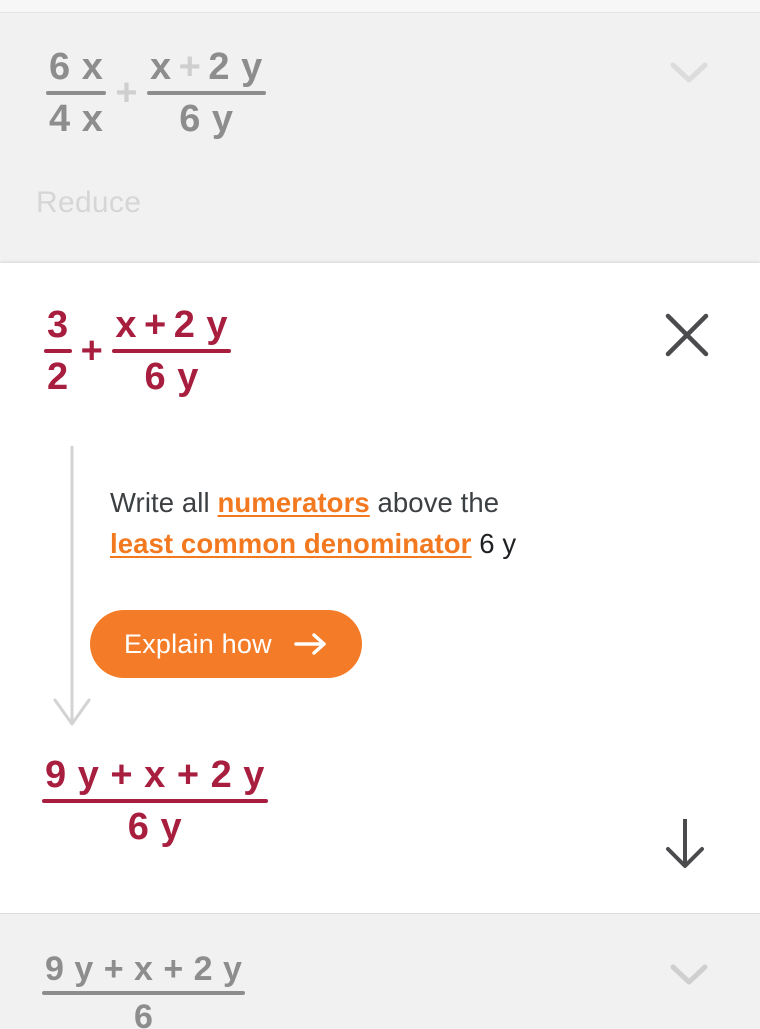 This screenshot has width=760, height=1029. What do you see at coordinates (171, 325) in the screenshot?
I see `current-right-numerator: x +2 y` at bounding box center [171, 325].